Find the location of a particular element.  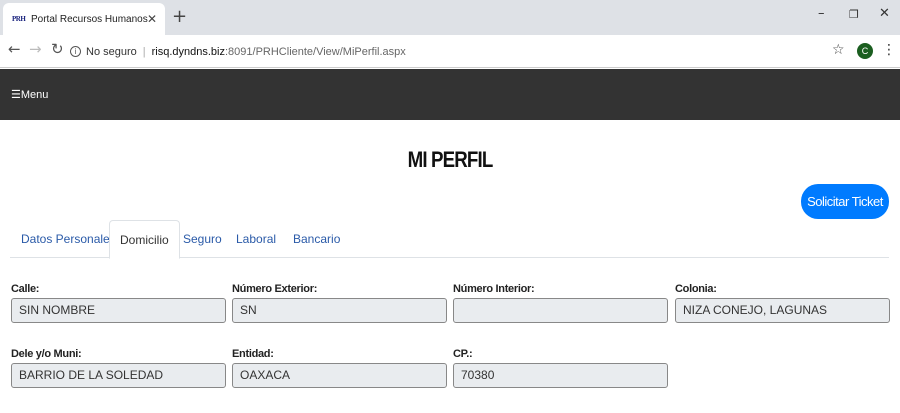

info-icon: i is located at coordinates (75, 51).